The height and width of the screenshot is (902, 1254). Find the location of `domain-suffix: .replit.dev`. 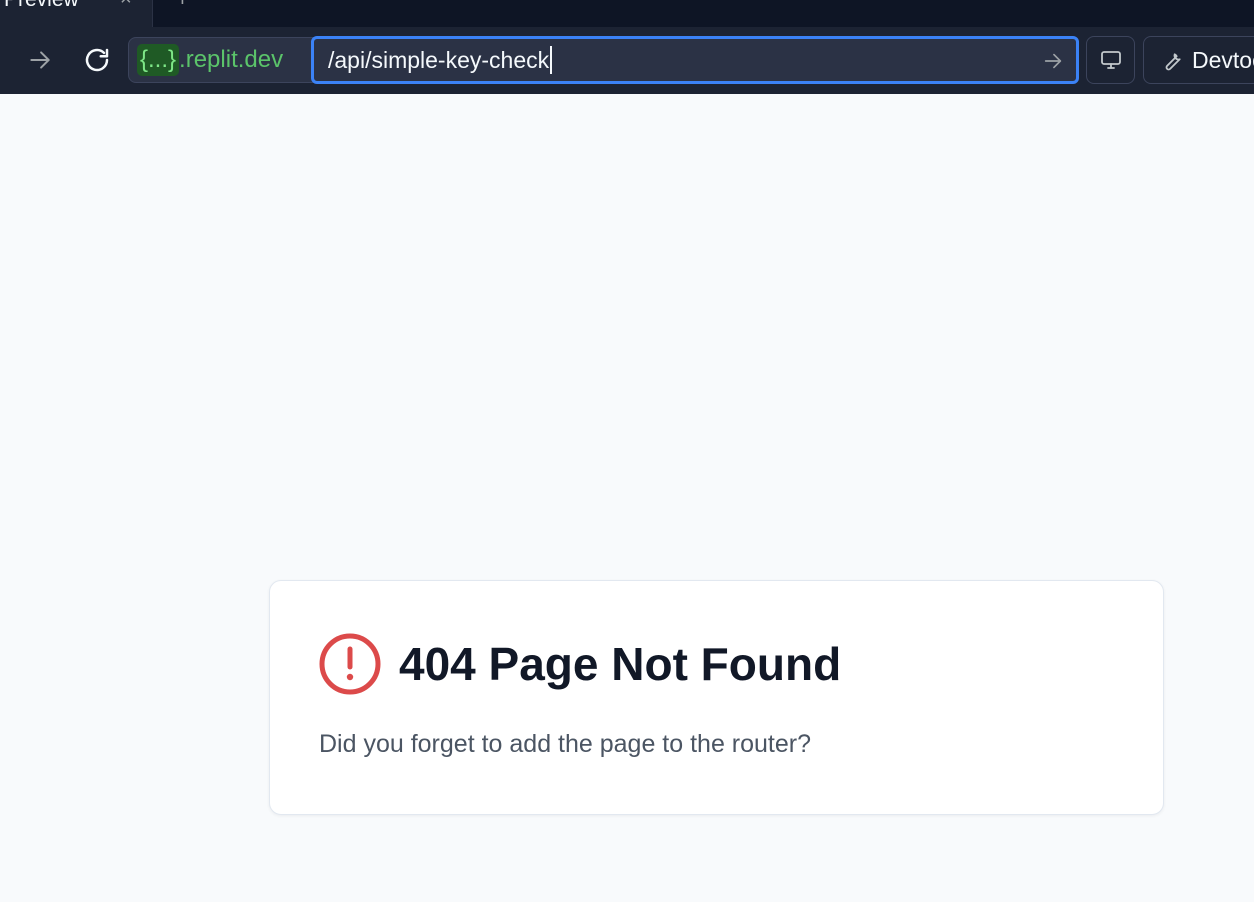

domain-suffix: .replit.dev is located at coordinates (231, 59).